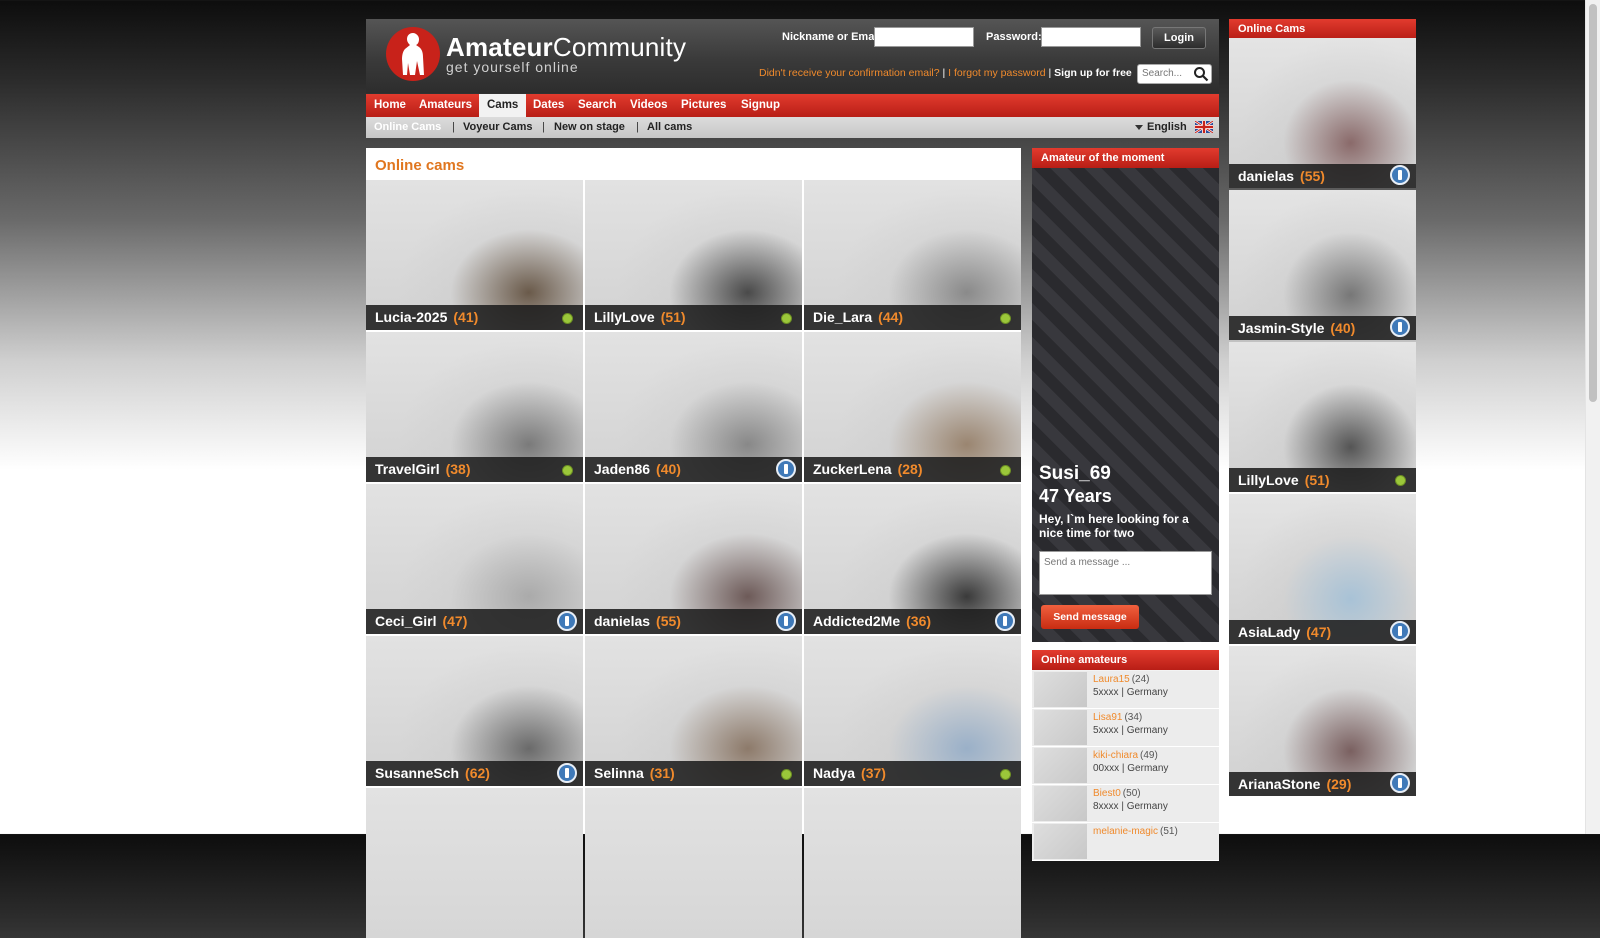 The image size is (1600, 938). What do you see at coordinates (407, 127) in the screenshot?
I see `subnav-online-cams: Online Cams` at bounding box center [407, 127].